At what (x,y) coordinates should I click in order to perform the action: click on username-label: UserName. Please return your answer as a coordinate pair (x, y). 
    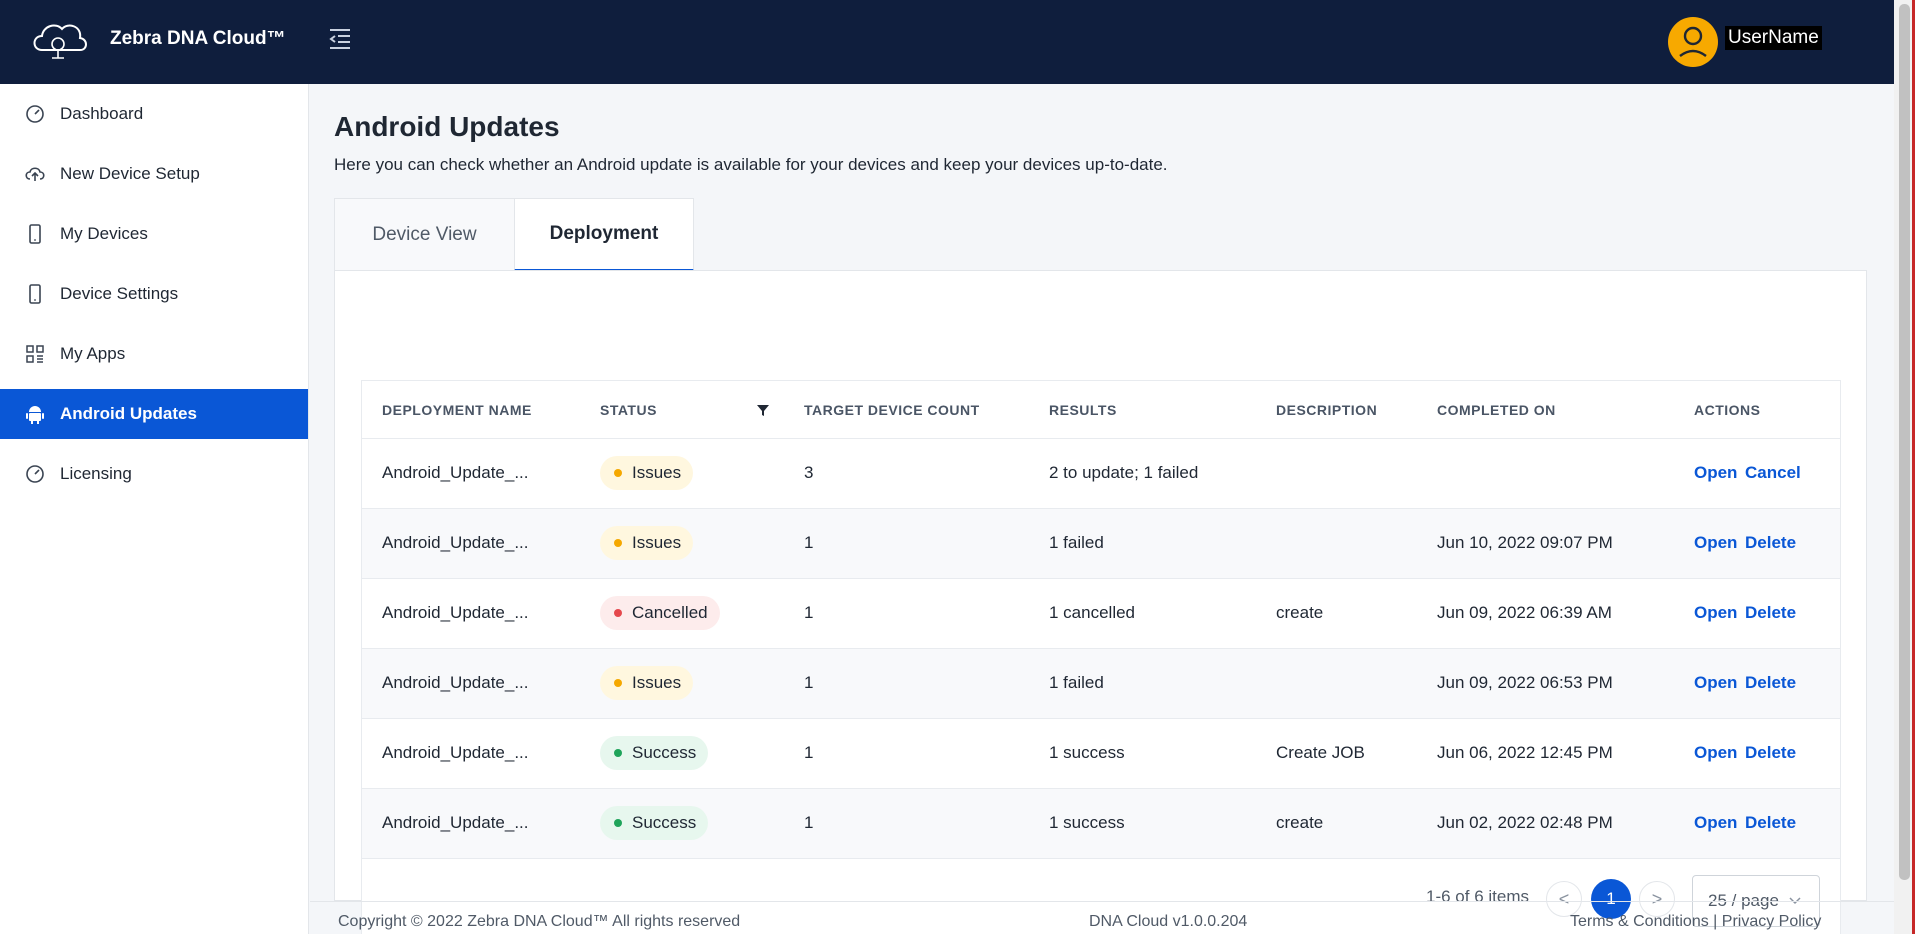
    Looking at the image, I should click on (1773, 38).